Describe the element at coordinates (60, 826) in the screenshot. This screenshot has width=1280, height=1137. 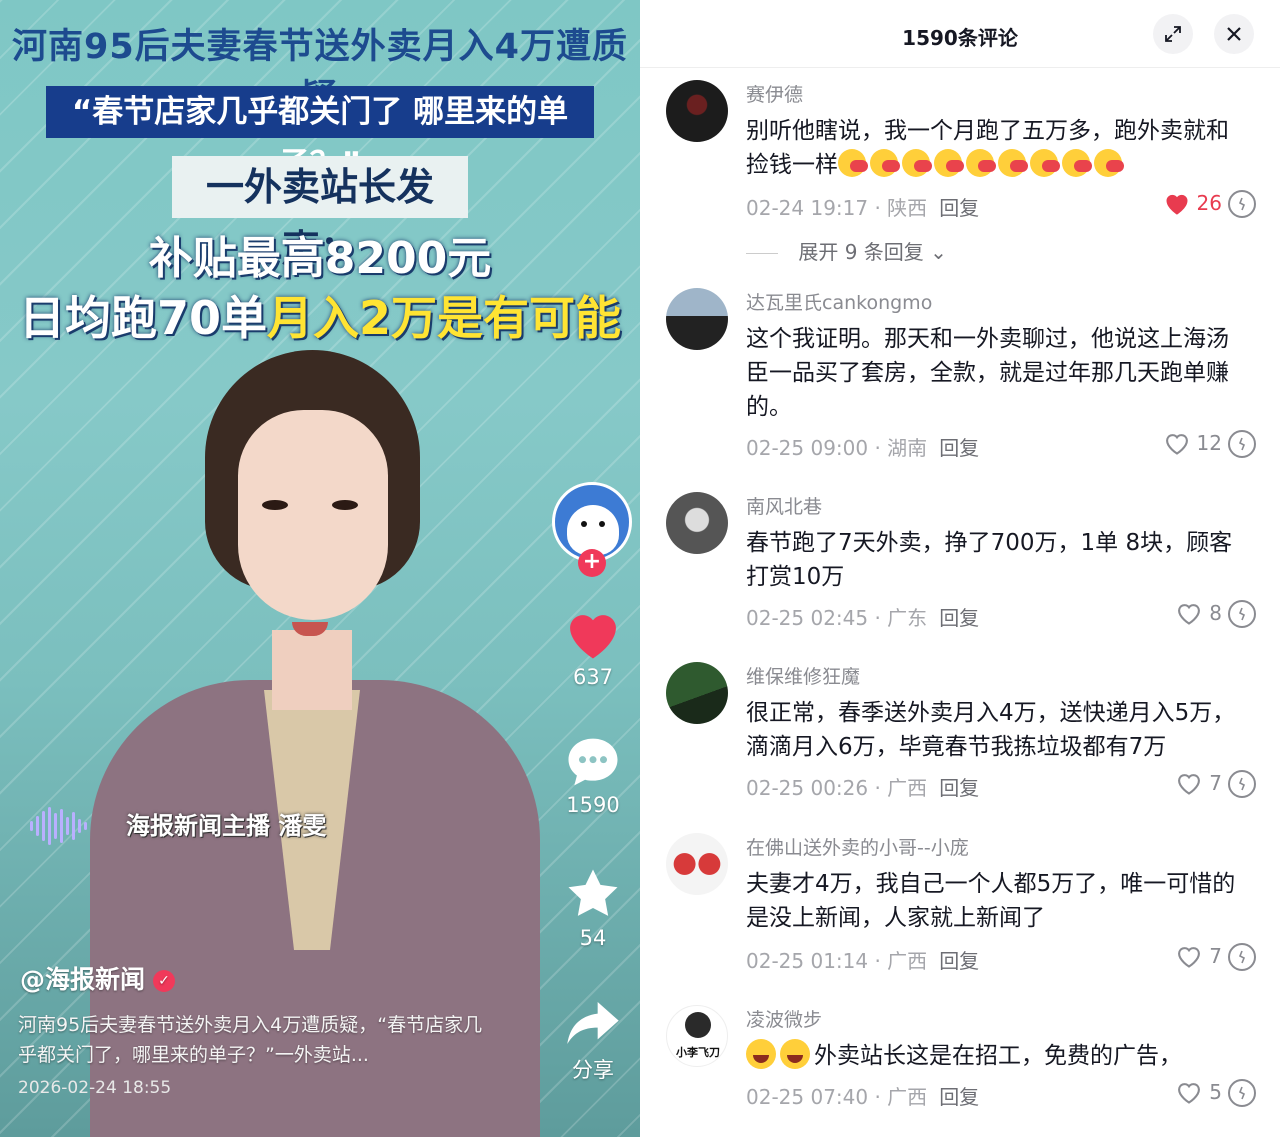
I see `audio-wave-icon` at that location.